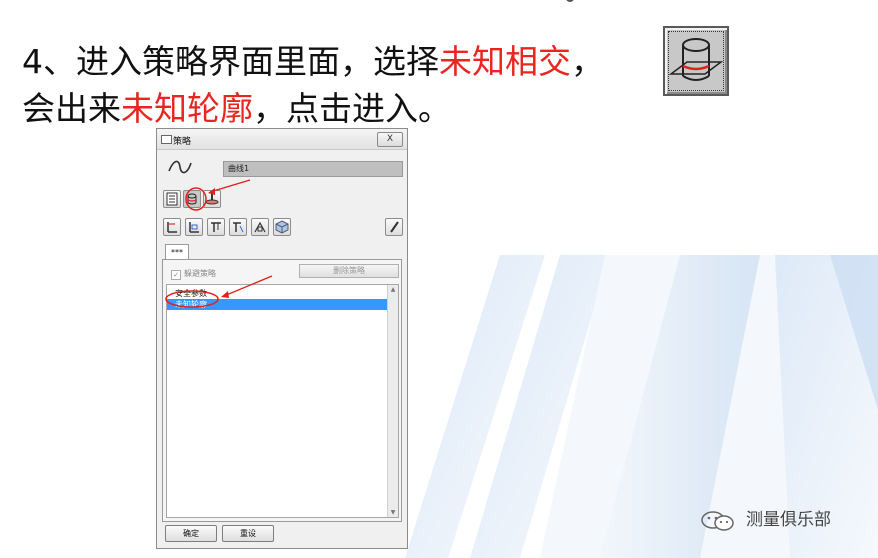 This screenshot has height=558, width=878. I want to click on instruction-text-part: 4、进入策略界面里面，选择, so click(230, 61).